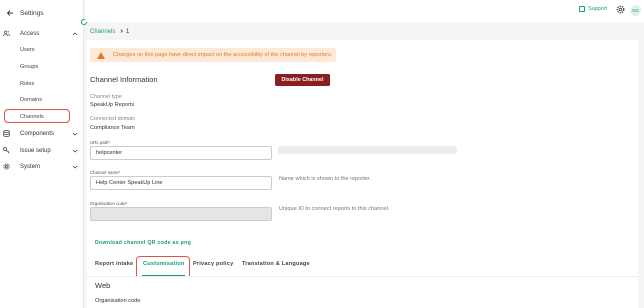 Image resolution: width=644 pixels, height=308 pixels. What do you see at coordinates (181, 214) in the screenshot?
I see `org-code-input` at bounding box center [181, 214].